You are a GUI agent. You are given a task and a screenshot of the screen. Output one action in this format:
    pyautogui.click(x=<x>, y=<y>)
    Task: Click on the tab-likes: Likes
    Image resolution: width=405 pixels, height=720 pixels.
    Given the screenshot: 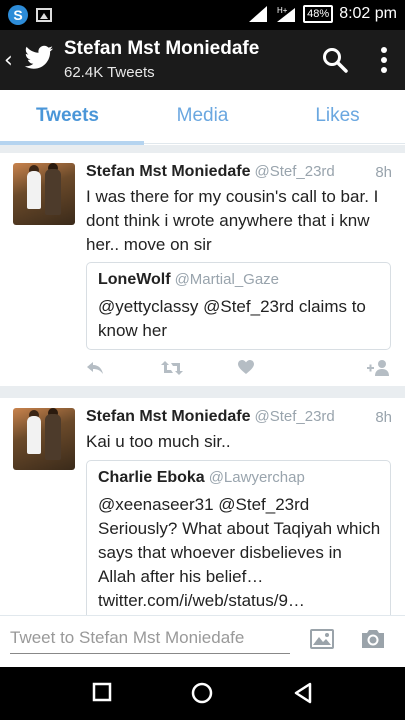 What is the action you would take?
    pyautogui.click(x=337, y=116)
    